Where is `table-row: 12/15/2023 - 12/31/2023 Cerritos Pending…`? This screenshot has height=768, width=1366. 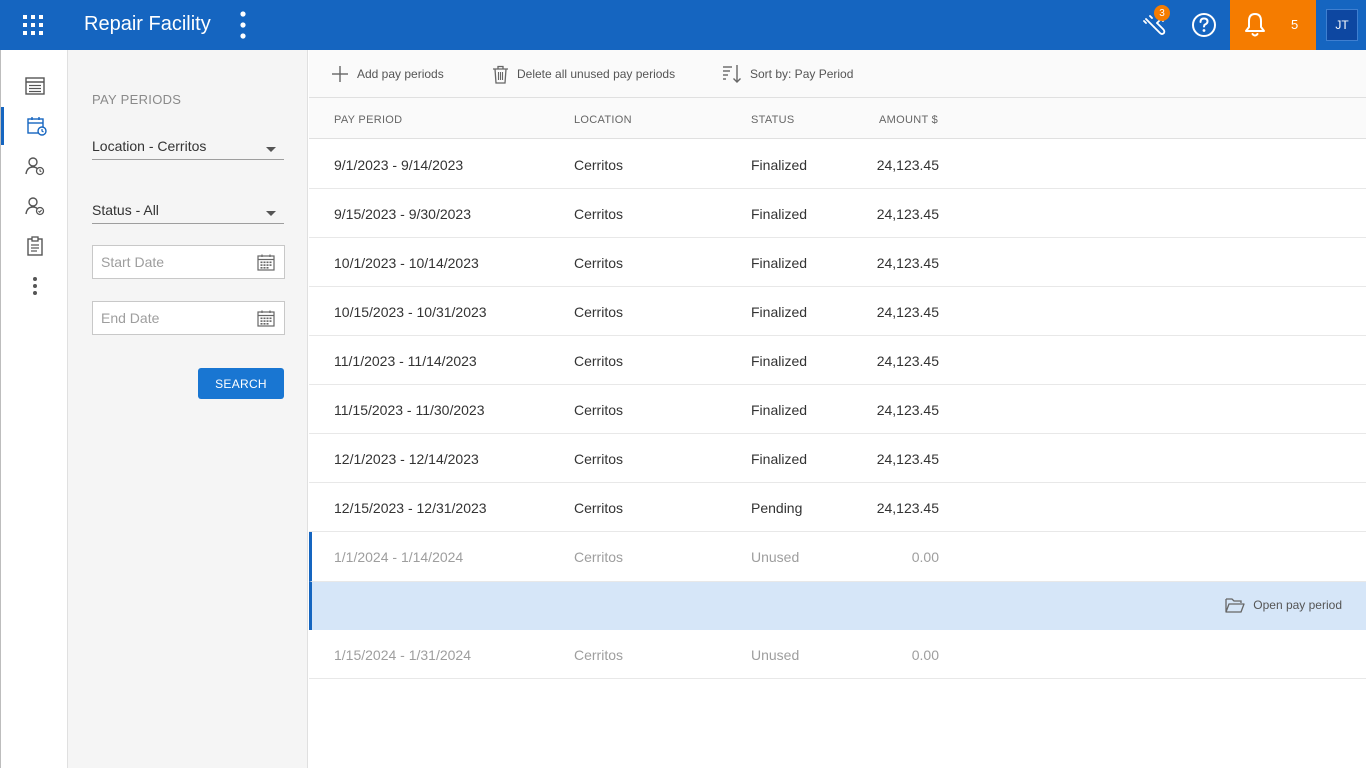 table-row: 12/15/2023 - 12/31/2023 Cerritos Pending… is located at coordinates (837, 507).